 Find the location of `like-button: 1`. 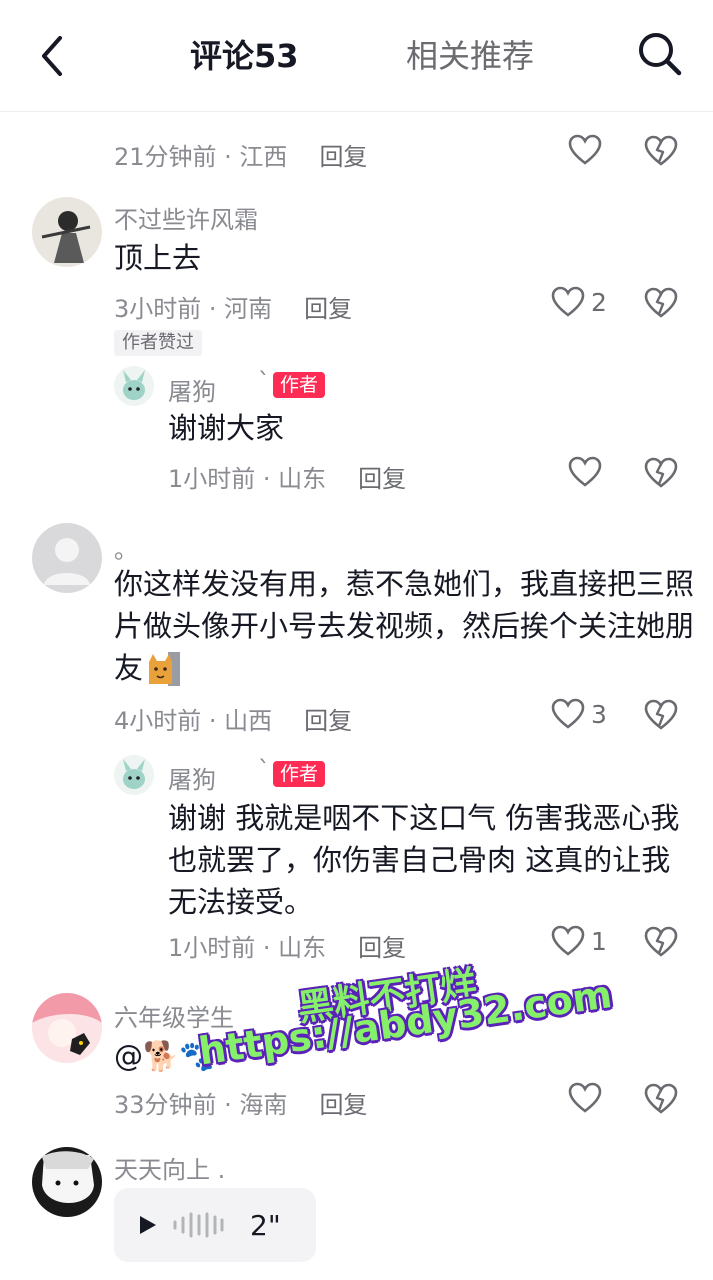

like-button: 1 is located at coordinates (579, 941).